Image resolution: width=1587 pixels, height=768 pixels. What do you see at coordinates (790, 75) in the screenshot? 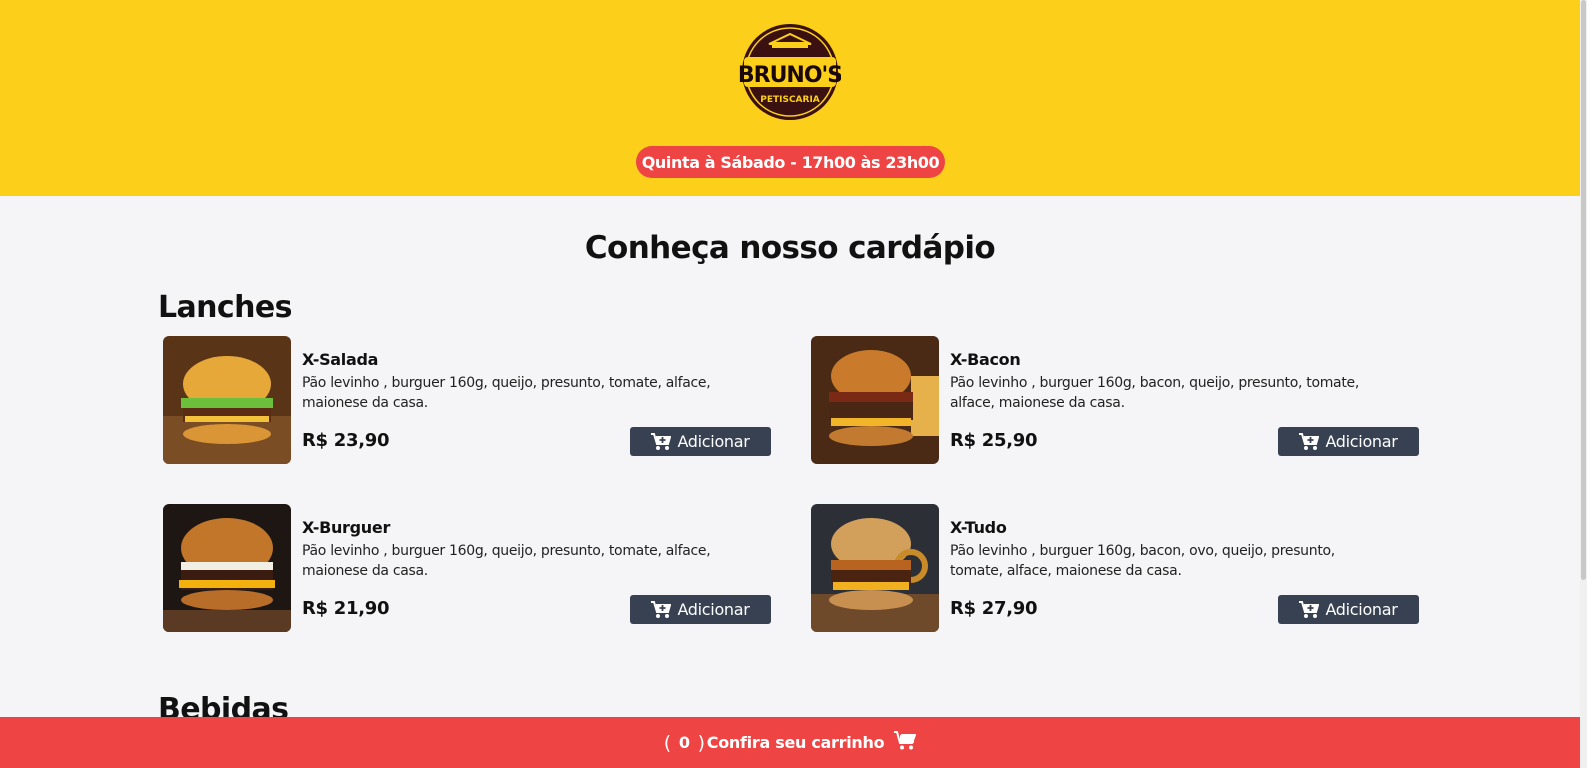
I see `svg-text: BRUNO'S` at bounding box center [790, 75].